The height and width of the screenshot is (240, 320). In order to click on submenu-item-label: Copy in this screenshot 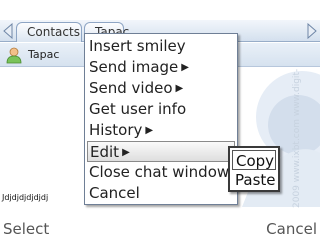, I will do `click(255, 161)`.